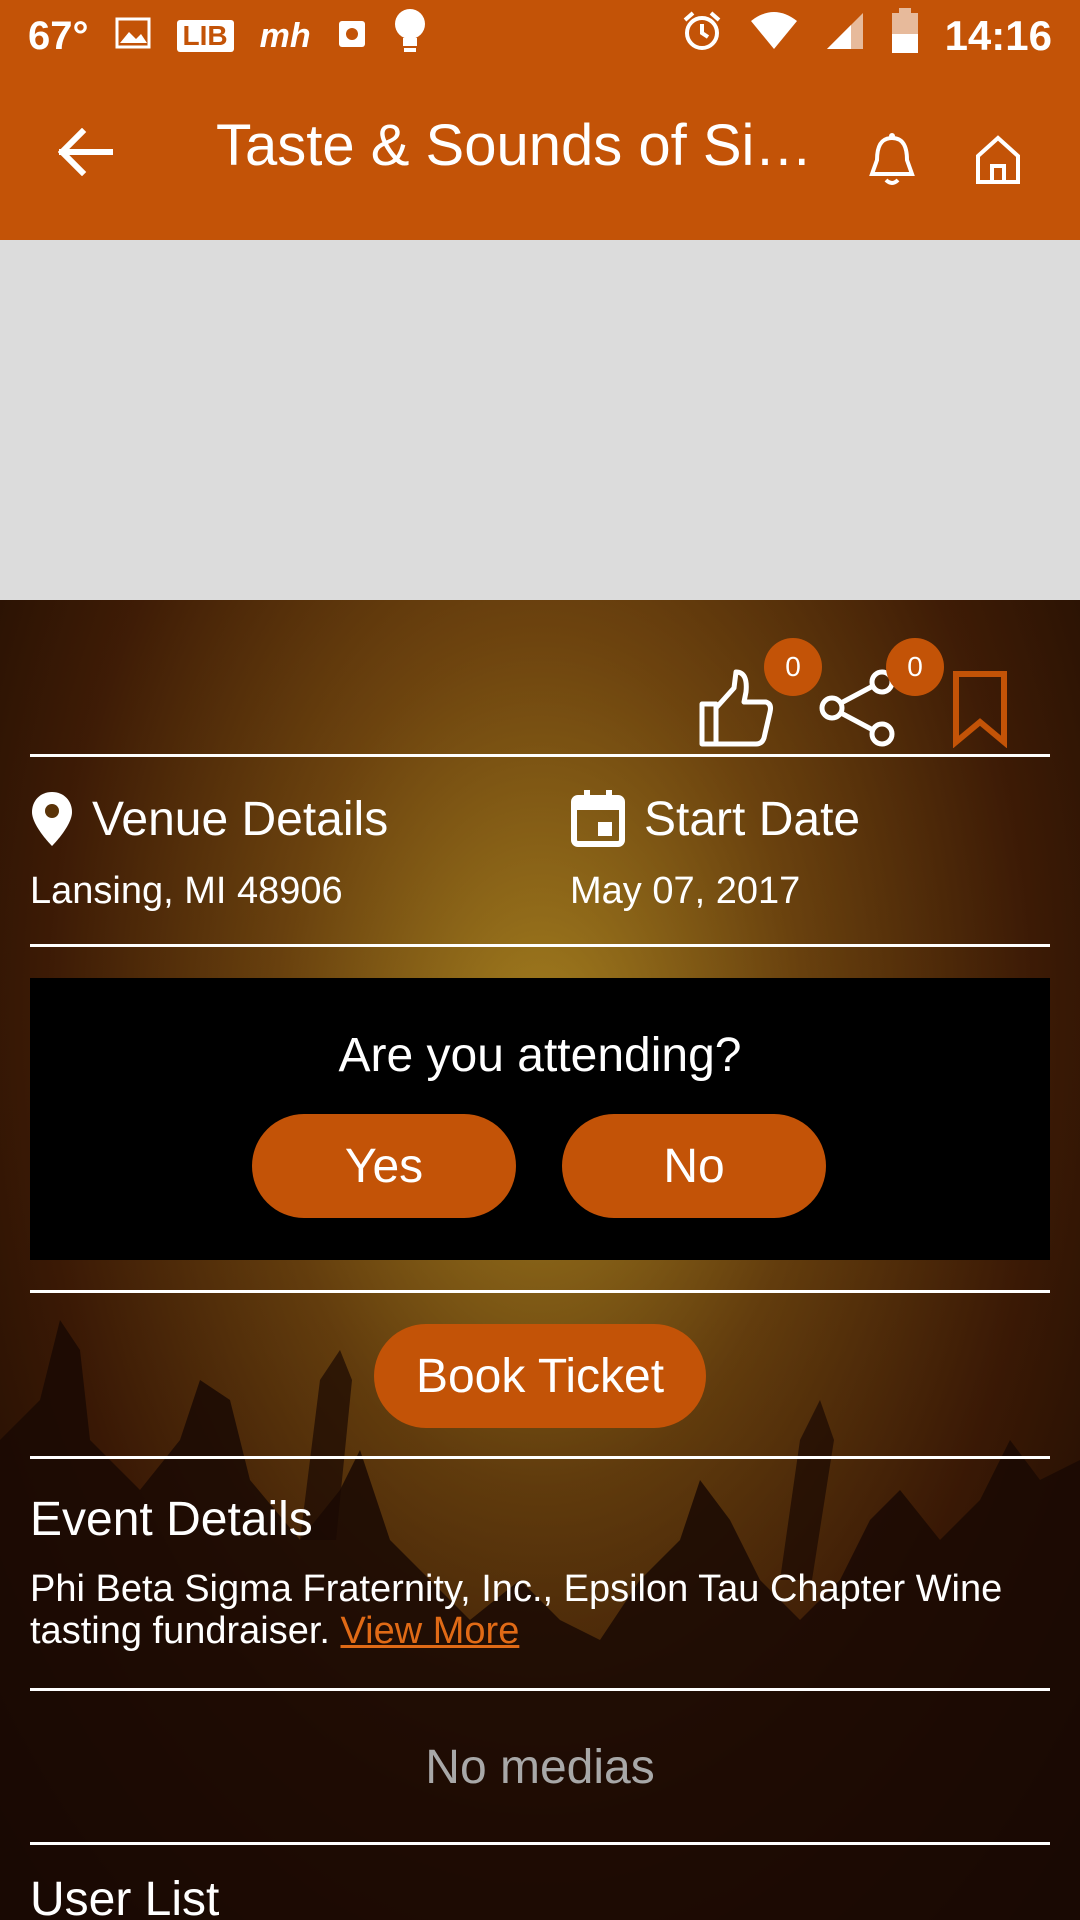 Image resolution: width=1080 pixels, height=1920 pixels. I want to click on share-icon, so click(857, 708).